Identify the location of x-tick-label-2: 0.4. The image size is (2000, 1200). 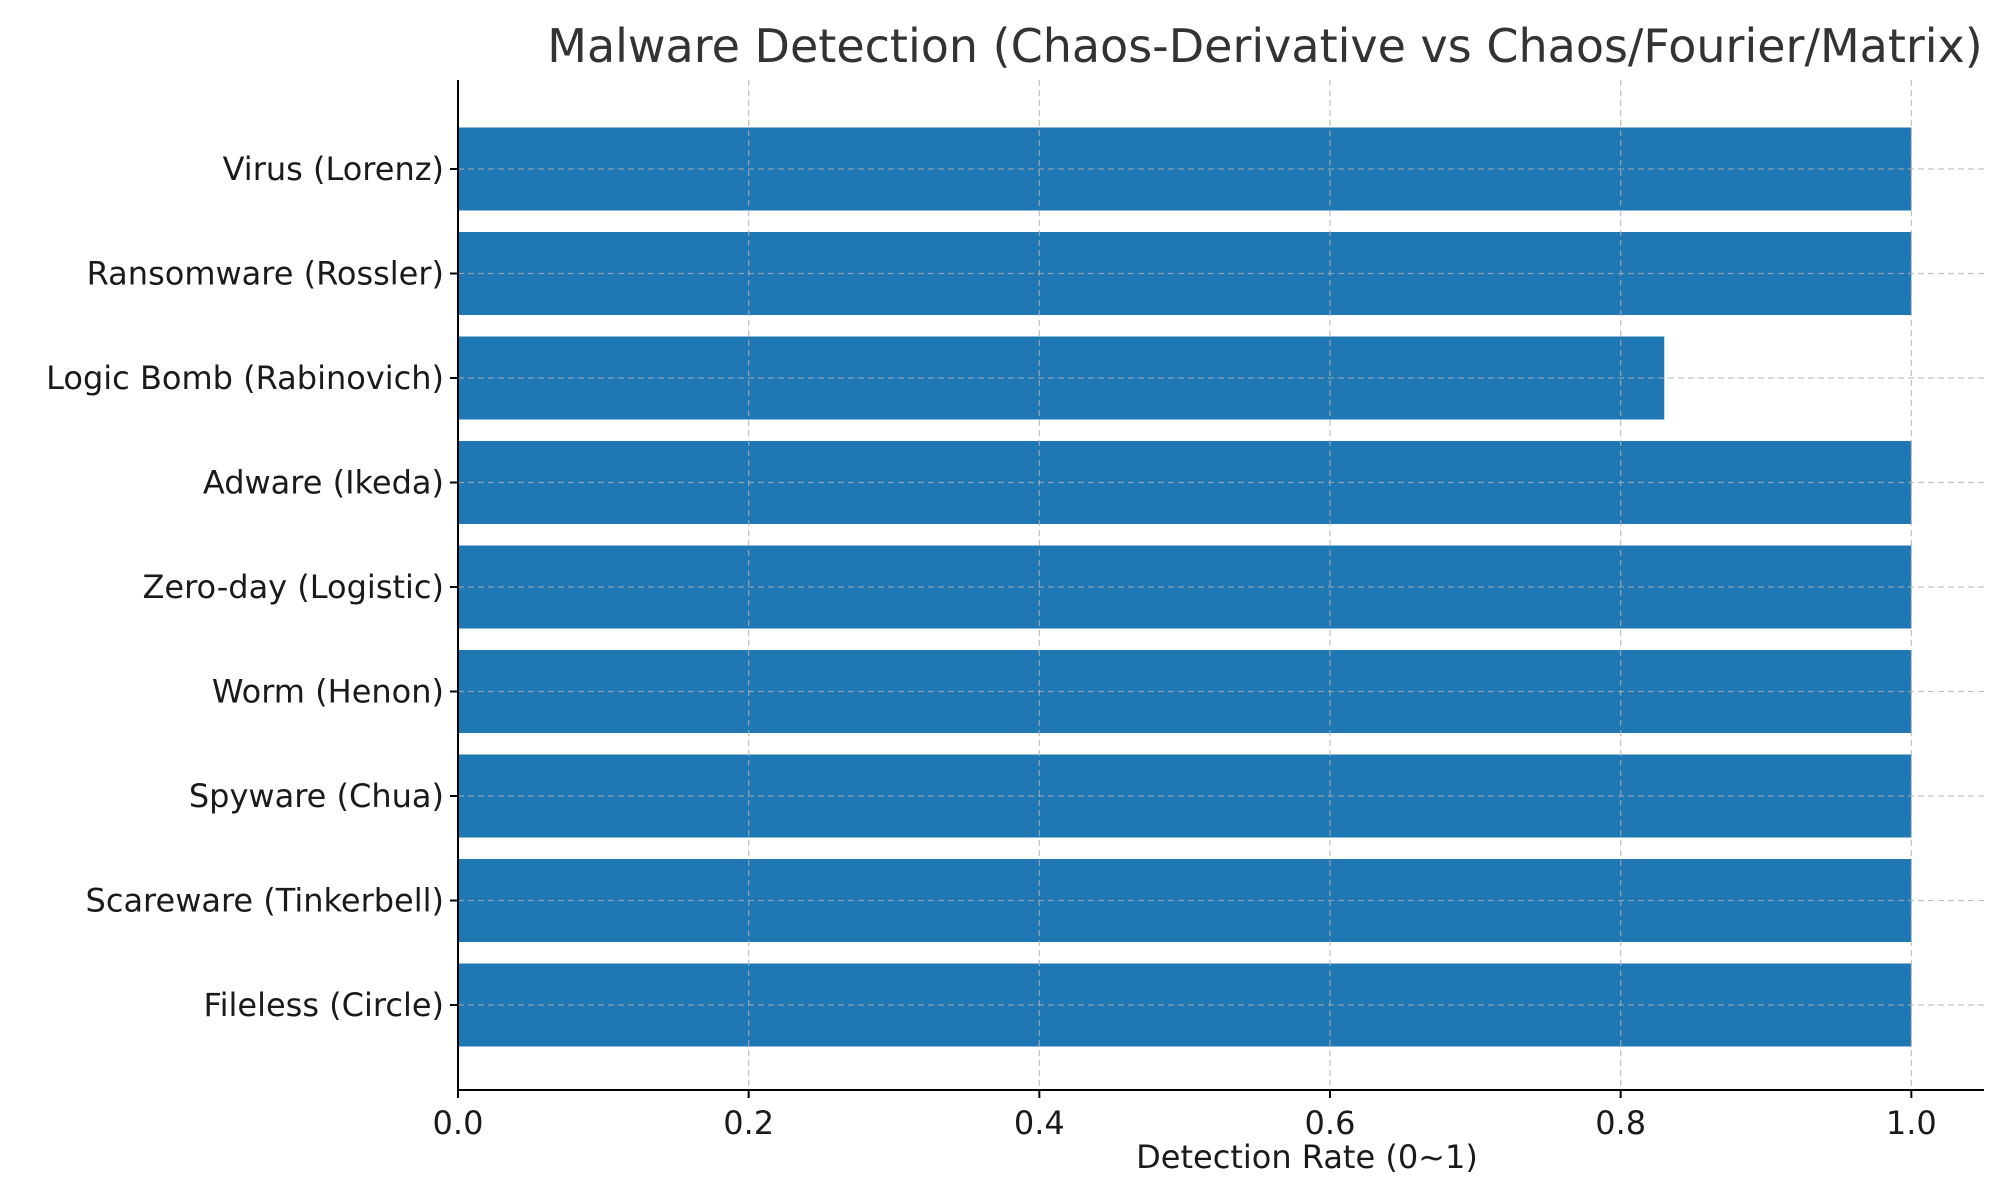
(1039, 1123).